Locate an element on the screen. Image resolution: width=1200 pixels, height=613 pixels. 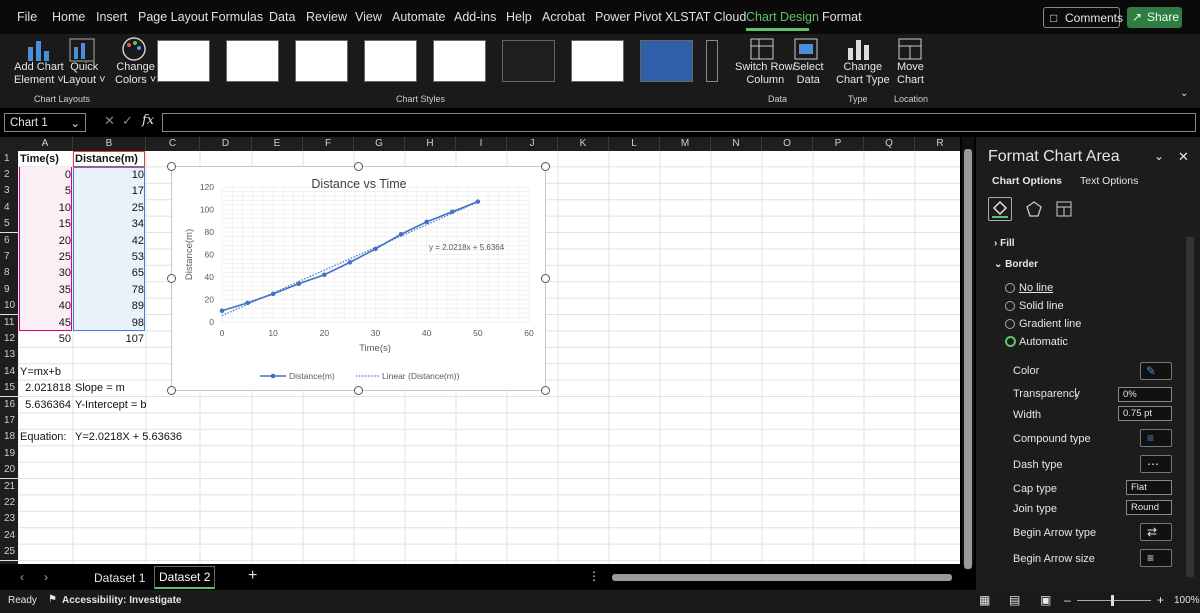
menu-acrobat: Acrobat is located at coordinates (563, 17).